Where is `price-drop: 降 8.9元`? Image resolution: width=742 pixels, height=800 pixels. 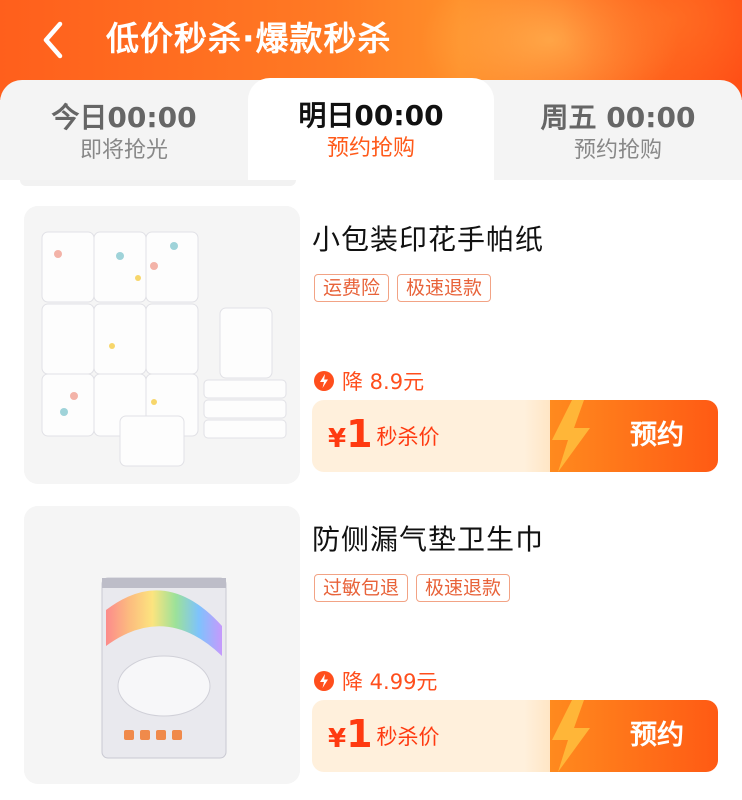
price-drop: 降 8.9元 is located at coordinates (369, 381).